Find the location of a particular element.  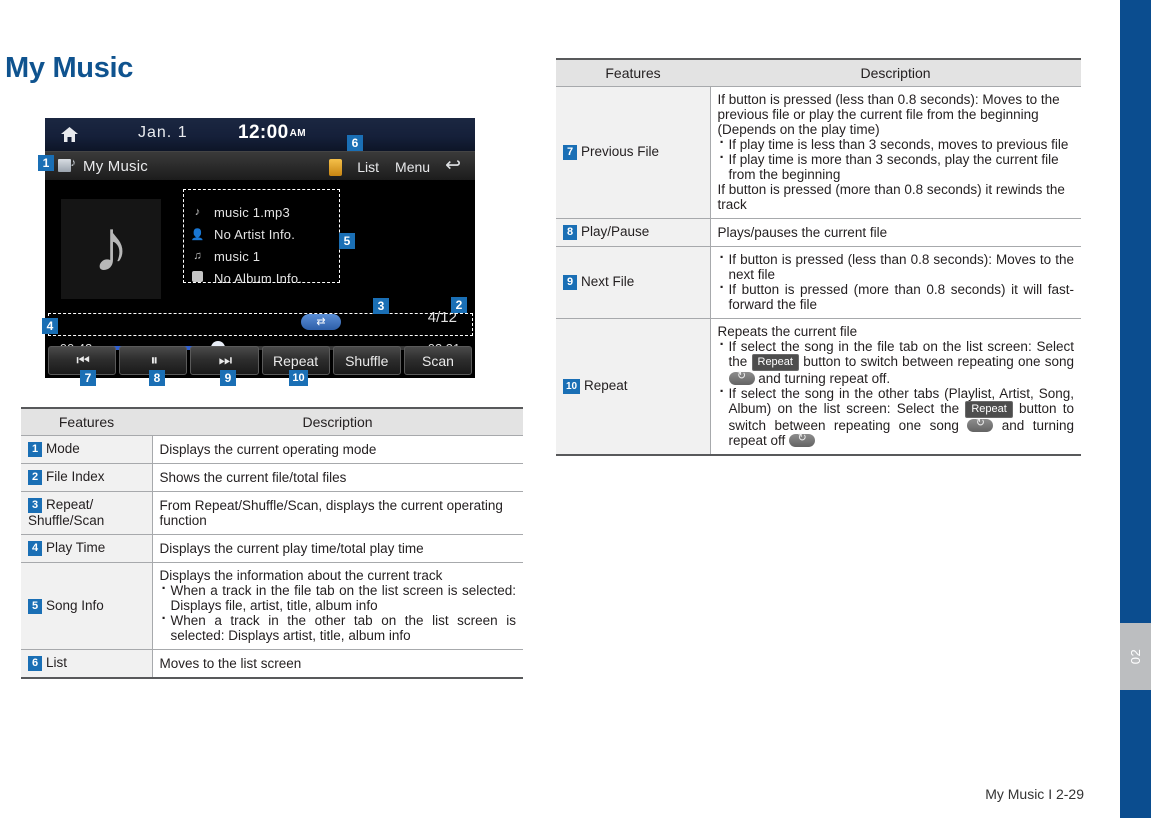

list-button: List is located at coordinates (368, 167).